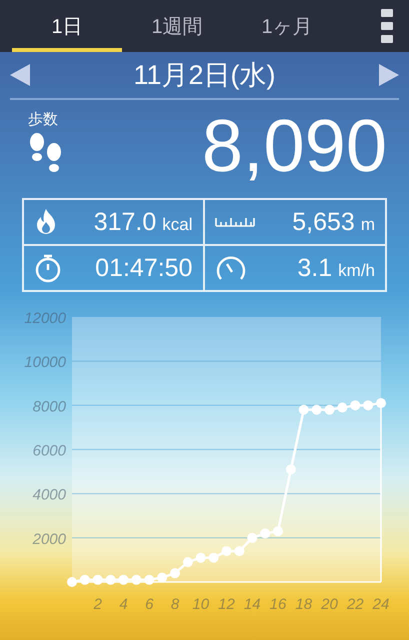 This screenshot has width=409, height=640. I want to click on next-arrow-icon, so click(389, 75).